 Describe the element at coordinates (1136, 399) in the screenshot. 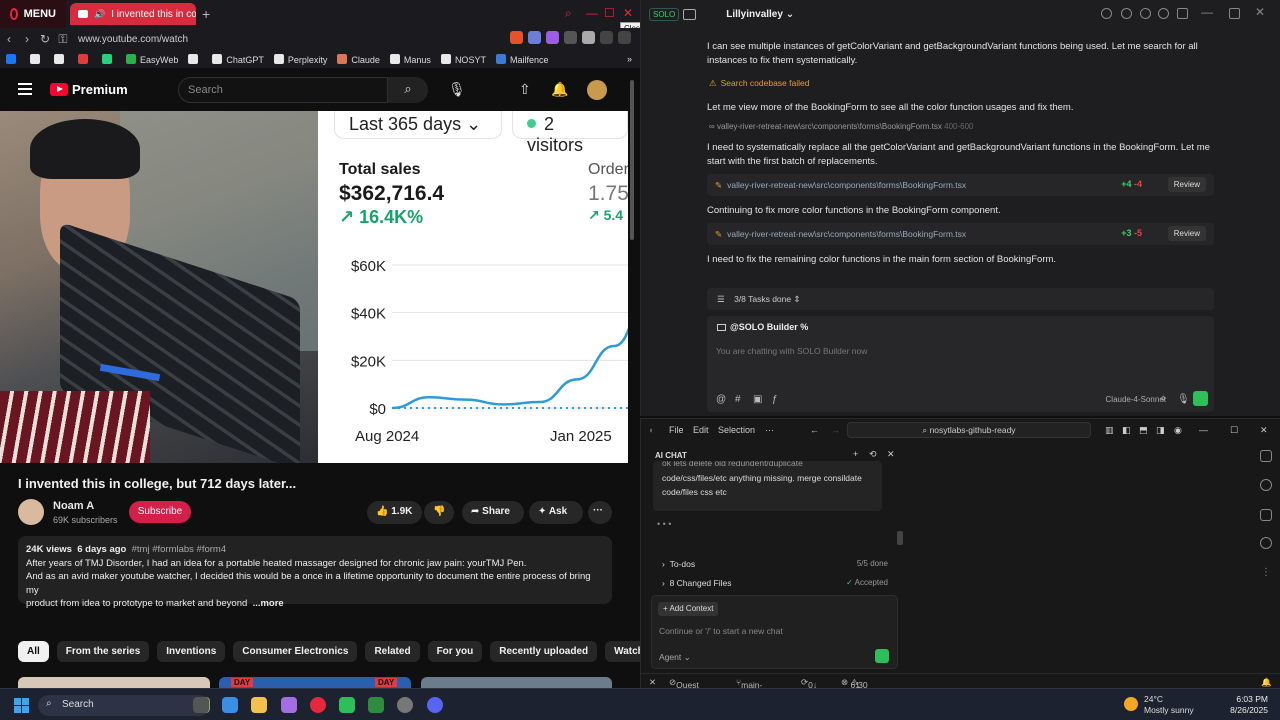

I see `model-selector: Claude-4-Sonnet` at that location.